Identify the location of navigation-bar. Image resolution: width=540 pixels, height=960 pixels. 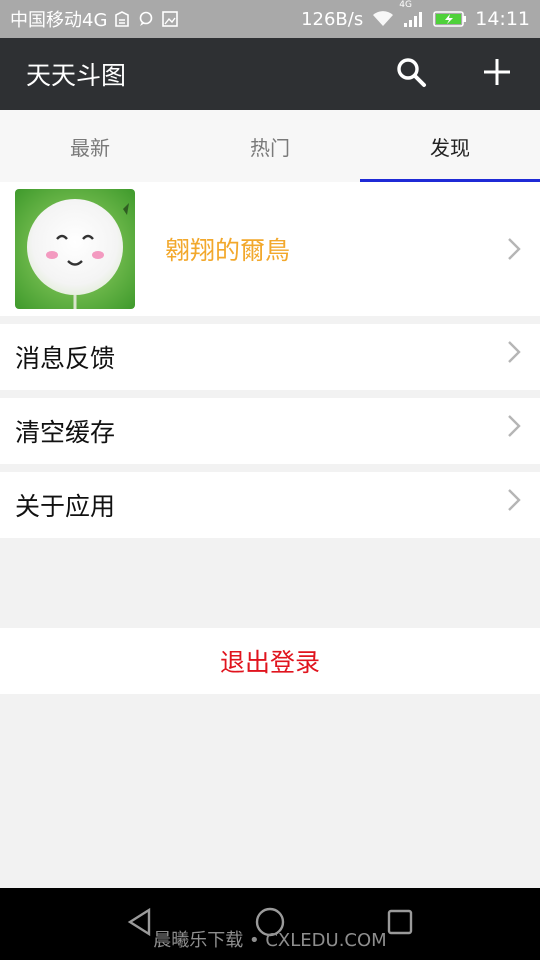
(270, 924).